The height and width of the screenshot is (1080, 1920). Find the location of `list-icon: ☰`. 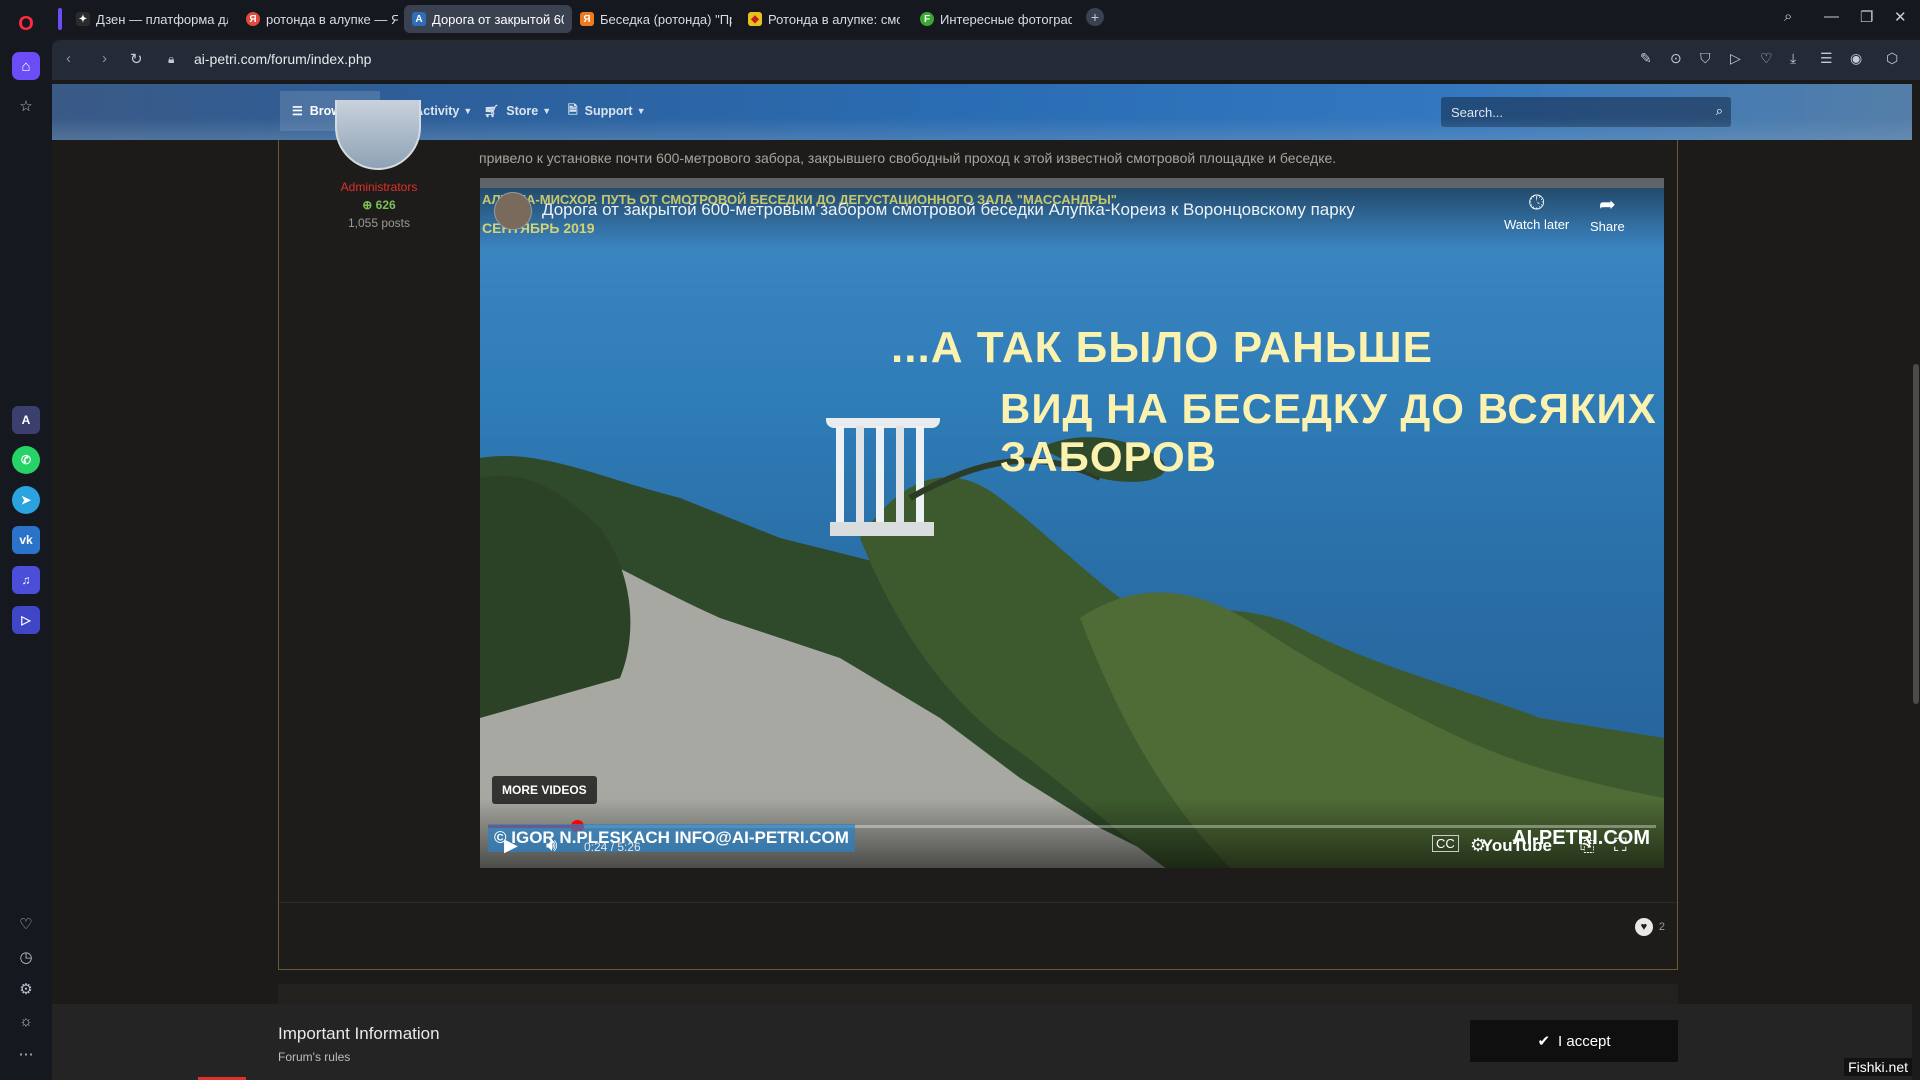

list-icon: ☰ is located at coordinates (297, 111).